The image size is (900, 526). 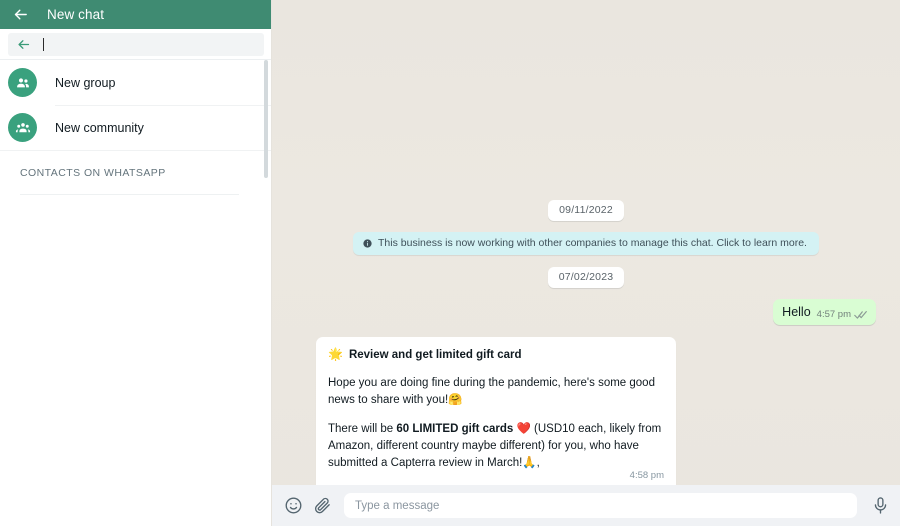 I want to click on outgoing-message-row: Hello 4:57 pm, so click(x=586, y=312).